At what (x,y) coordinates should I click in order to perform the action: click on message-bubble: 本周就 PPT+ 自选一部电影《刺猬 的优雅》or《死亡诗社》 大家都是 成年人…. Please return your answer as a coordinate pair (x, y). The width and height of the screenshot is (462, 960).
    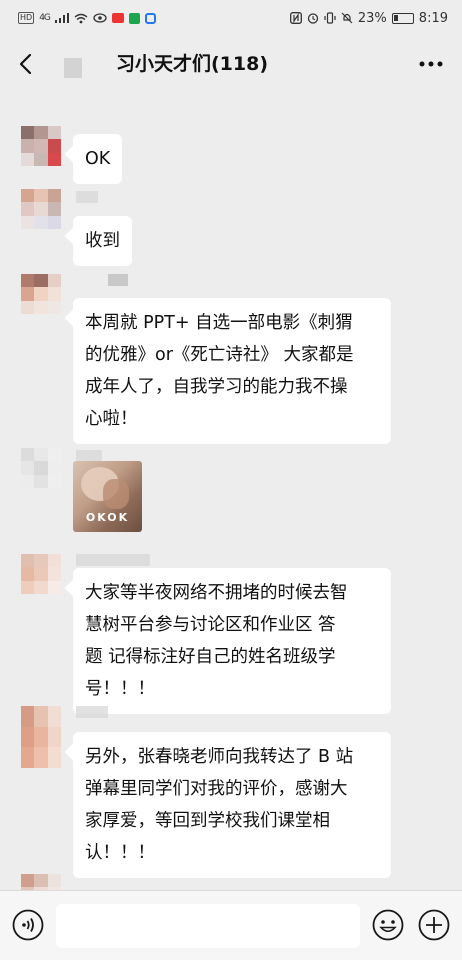
    Looking at the image, I should click on (232, 371).